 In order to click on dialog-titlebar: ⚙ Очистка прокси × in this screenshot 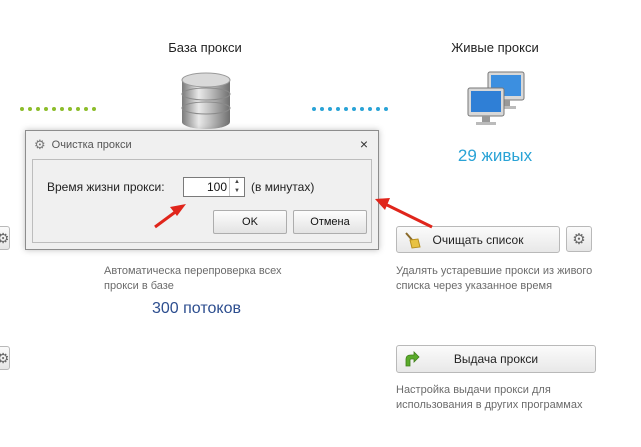, I will do `click(202, 144)`.